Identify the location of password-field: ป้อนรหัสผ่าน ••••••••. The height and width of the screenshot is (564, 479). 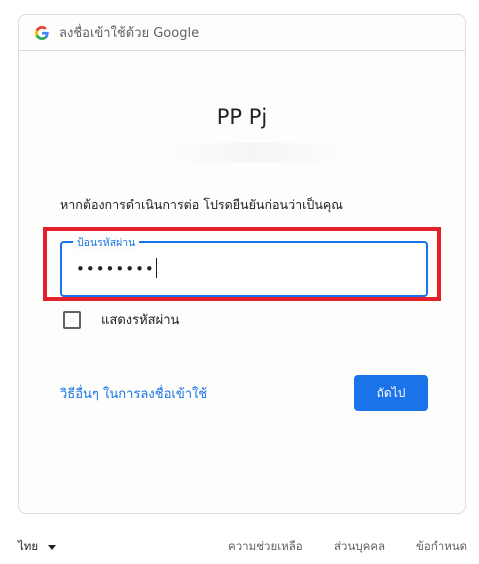
(244, 265).